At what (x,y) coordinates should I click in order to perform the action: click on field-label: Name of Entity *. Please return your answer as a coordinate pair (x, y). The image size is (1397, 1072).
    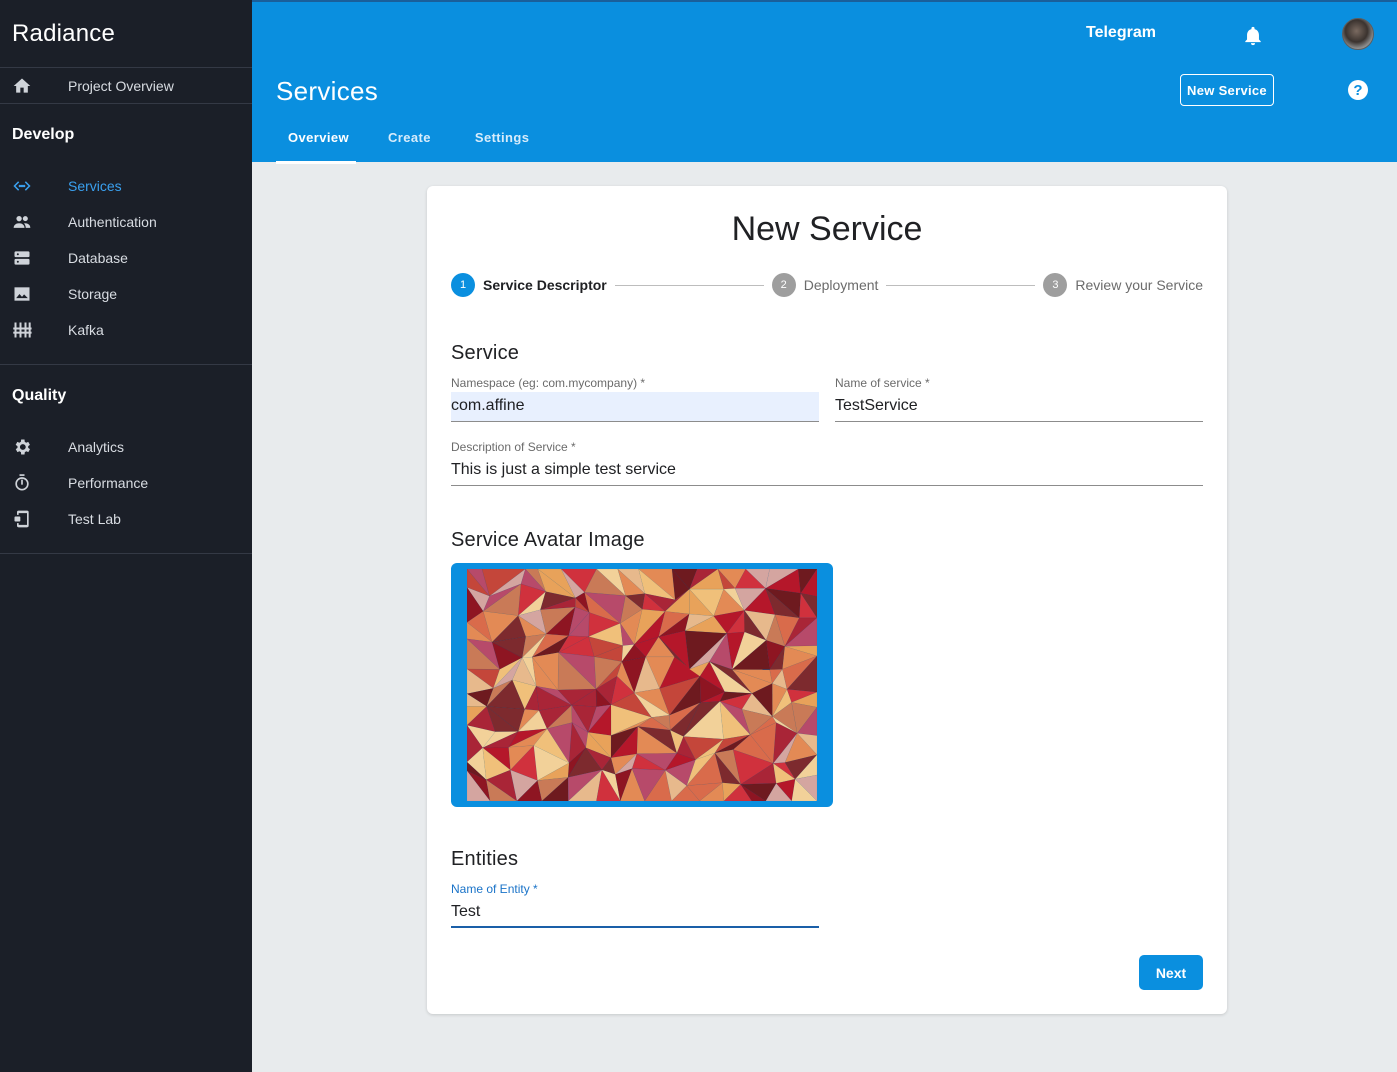
    Looking at the image, I should click on (494, 889).